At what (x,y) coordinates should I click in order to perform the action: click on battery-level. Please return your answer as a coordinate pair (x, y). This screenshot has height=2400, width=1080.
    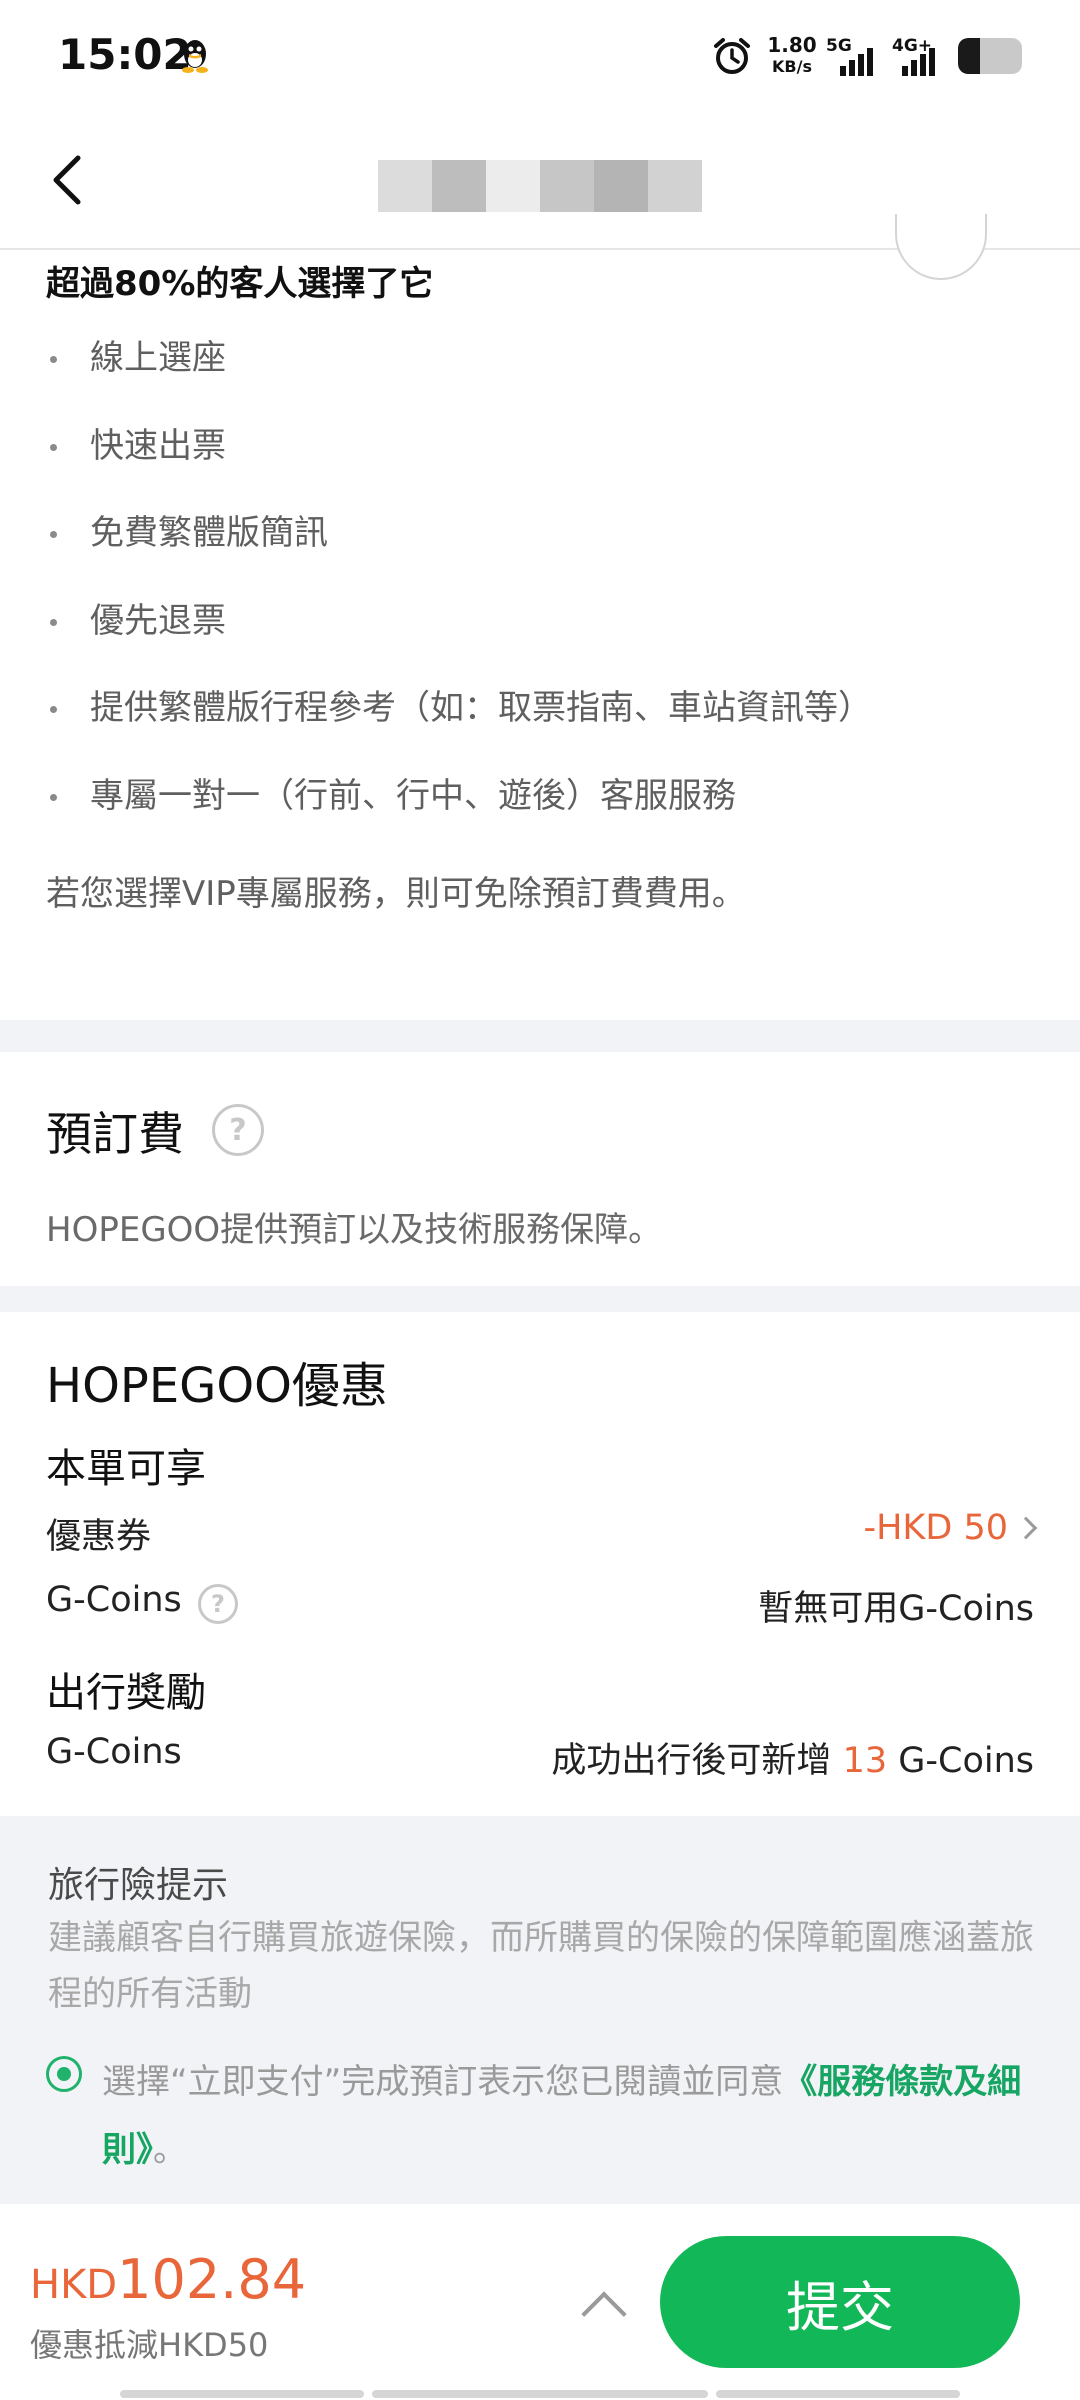
    Looking at the image, I should click on (969, 56).